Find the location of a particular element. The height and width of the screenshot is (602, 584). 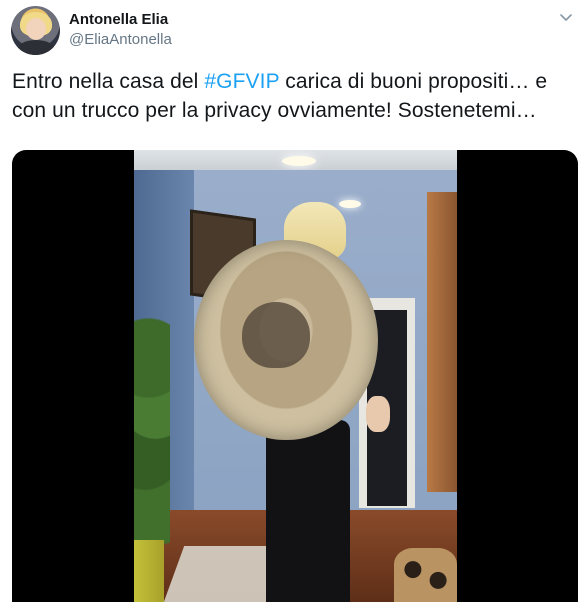

author-avatar is located at coordinates (35, 30).